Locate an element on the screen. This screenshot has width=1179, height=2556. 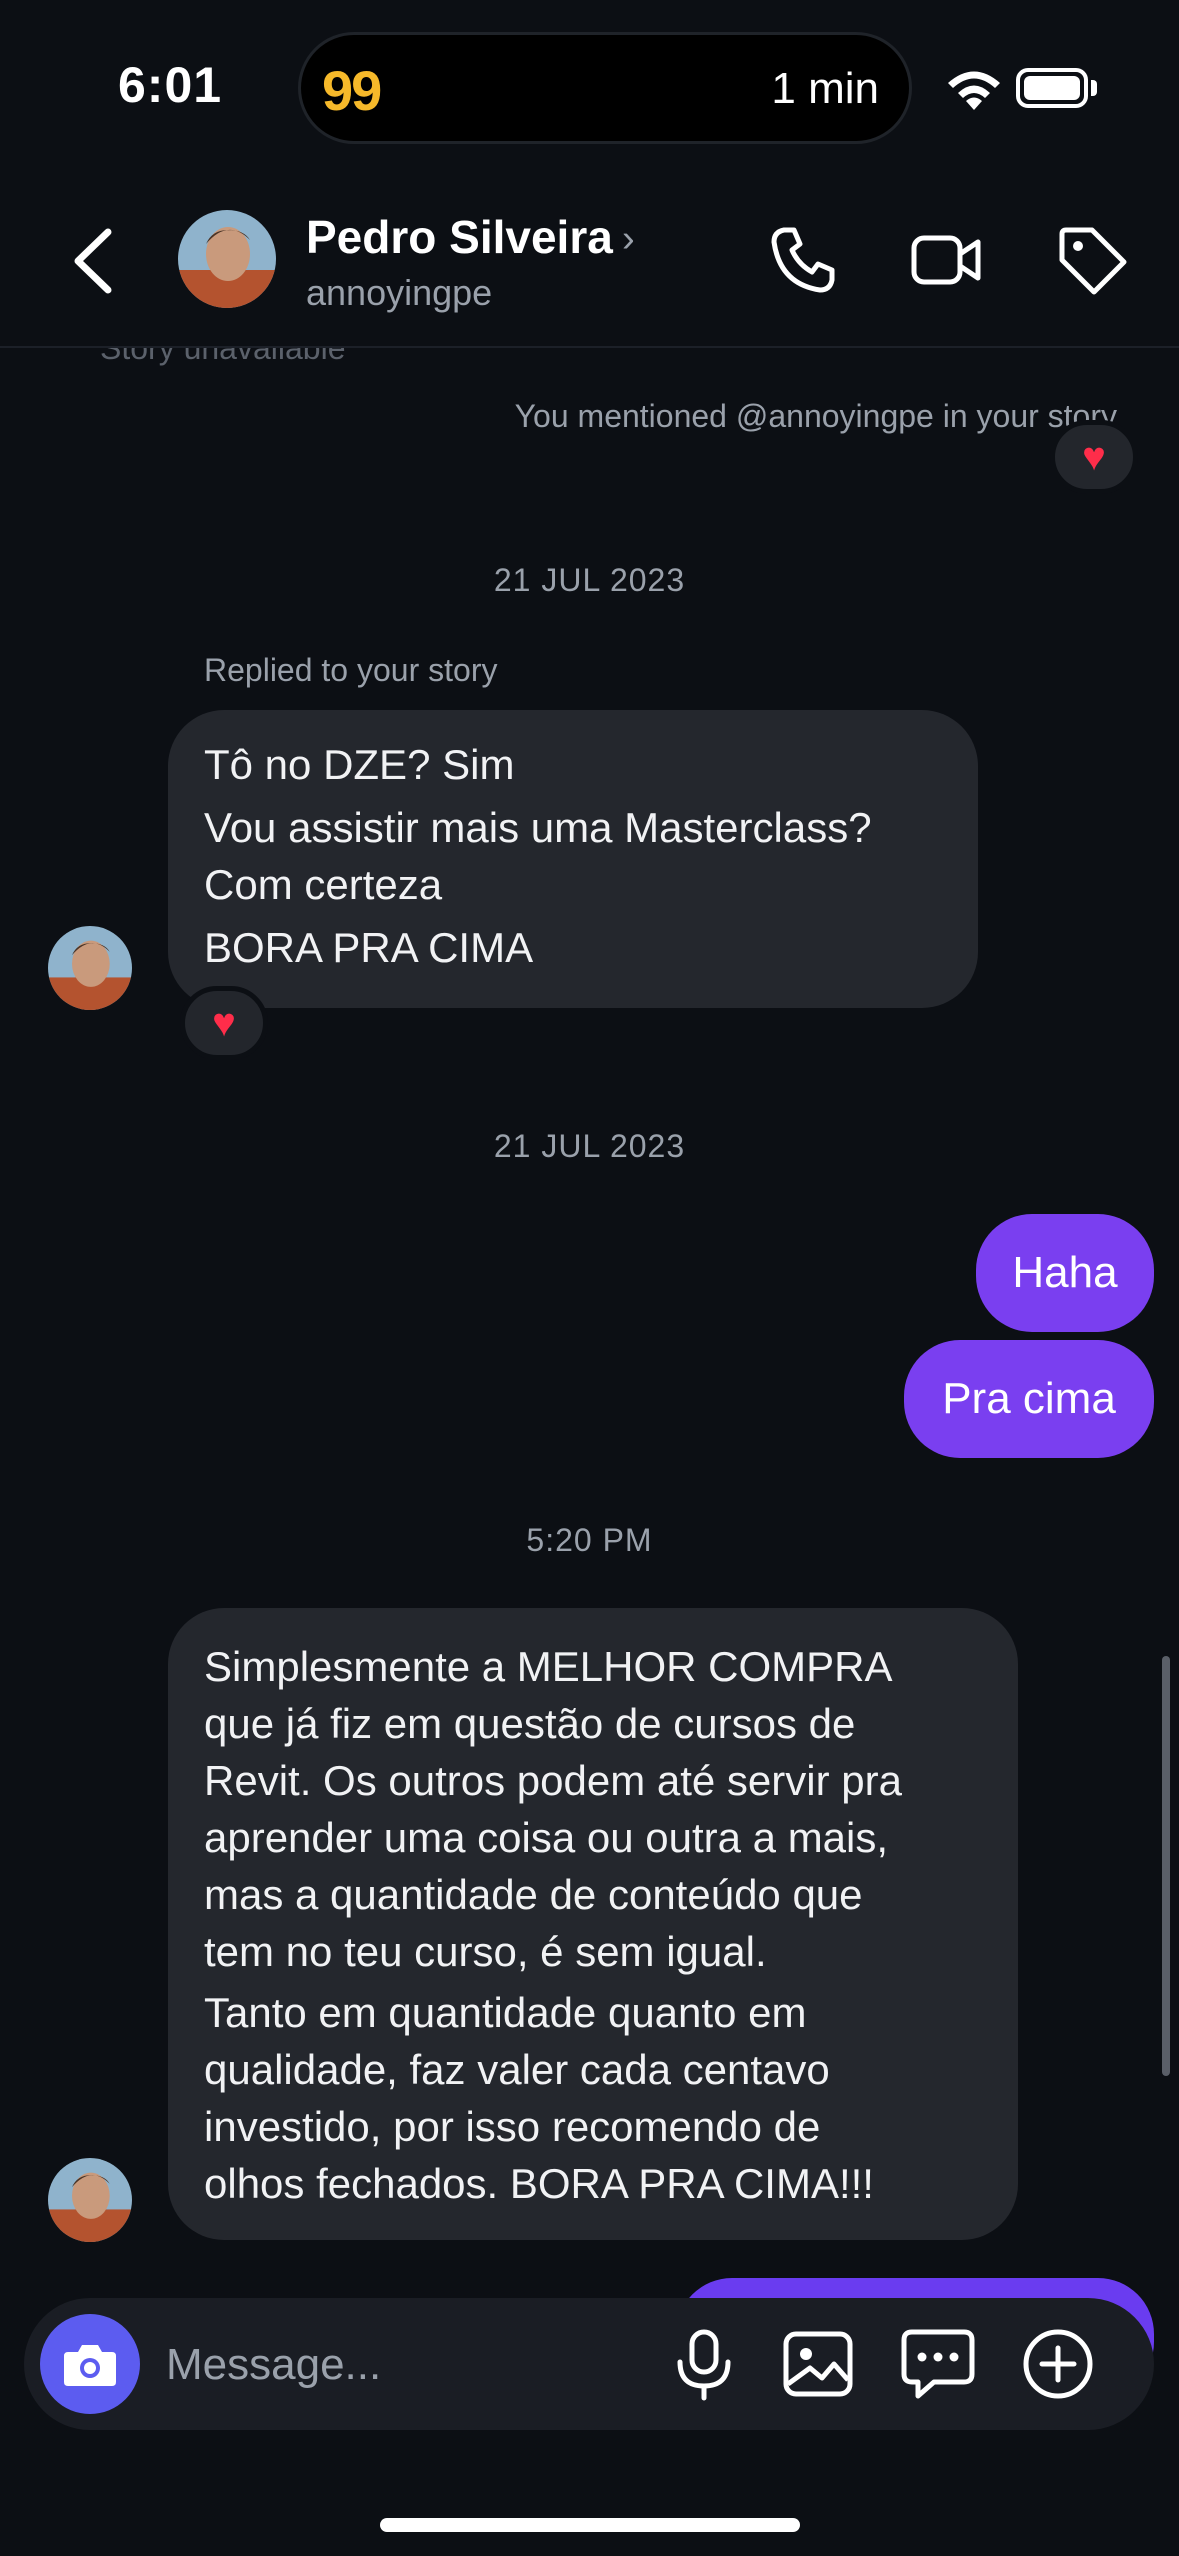
message-line: qualidade, faz valer cada centavo is located at coordinates (517, 2069).